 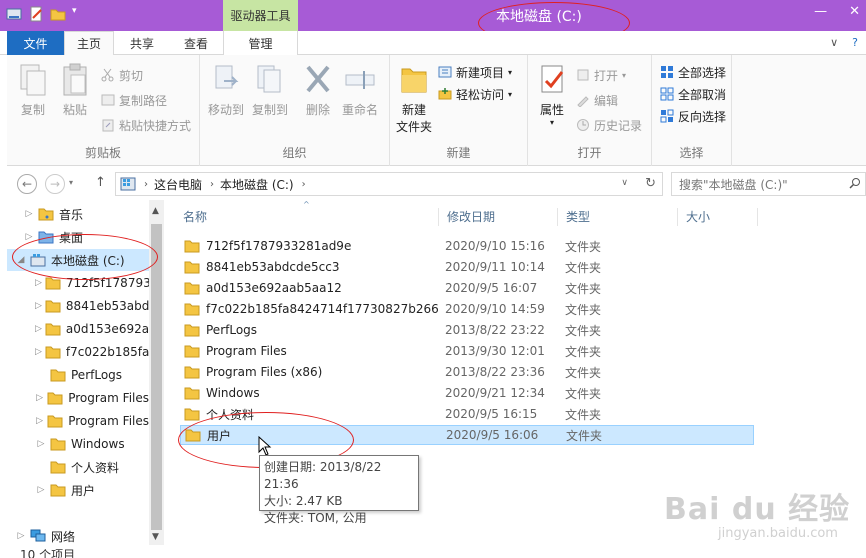 I want to click on nav-item-folder: ▷ a0d153e692a, so click(x=78, y=329).